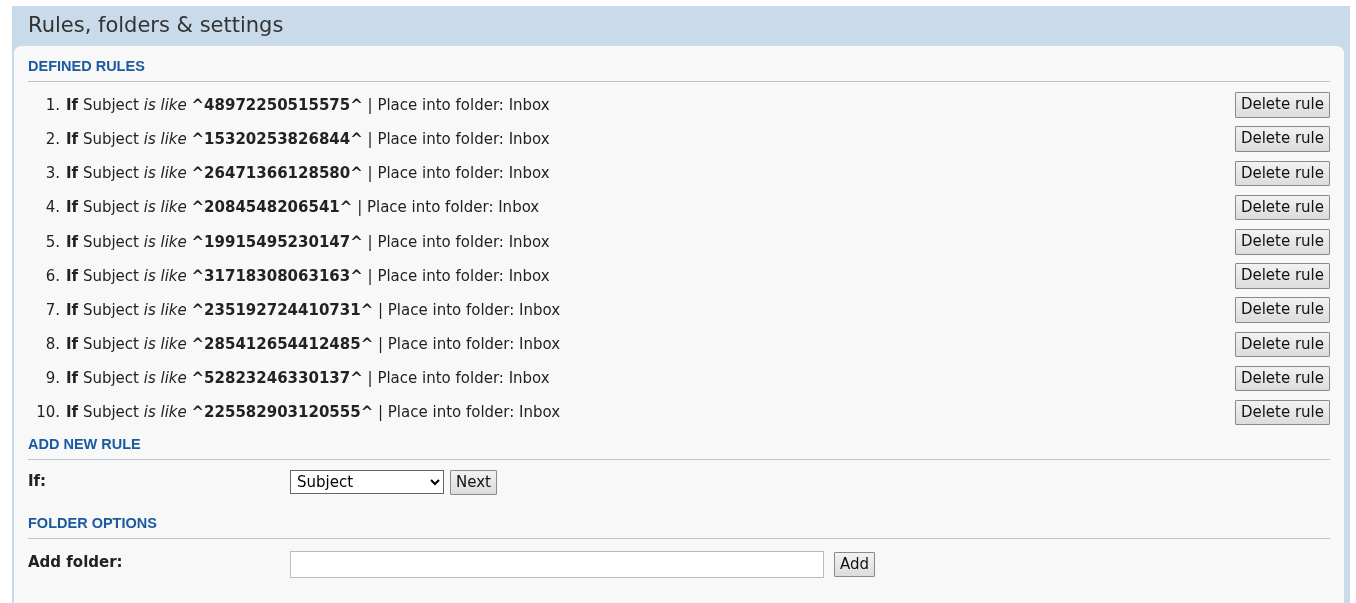 The width and height of the screenshot is (1356, 603). What do you see at coordinates (47, 413) in the screenshot?
I see `rule-number: 10.` at bounding box center [47, 413].